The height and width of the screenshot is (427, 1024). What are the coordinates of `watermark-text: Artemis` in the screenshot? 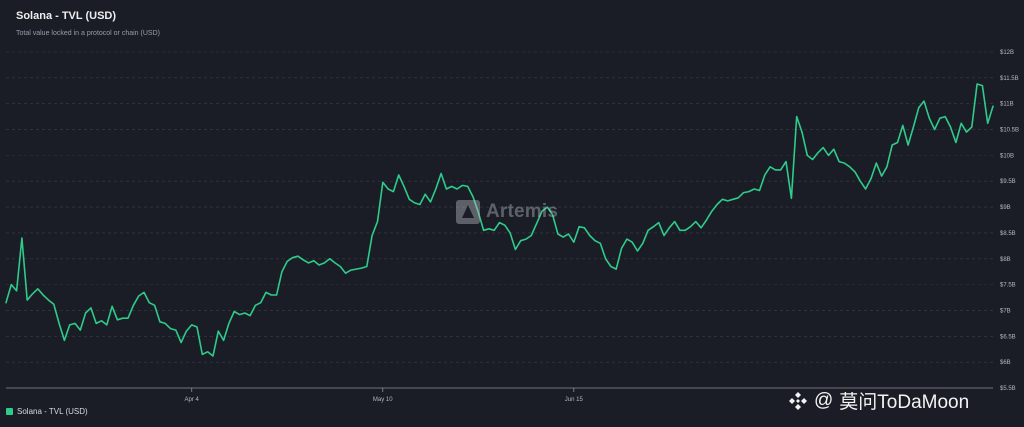 It's located at (522, 211).